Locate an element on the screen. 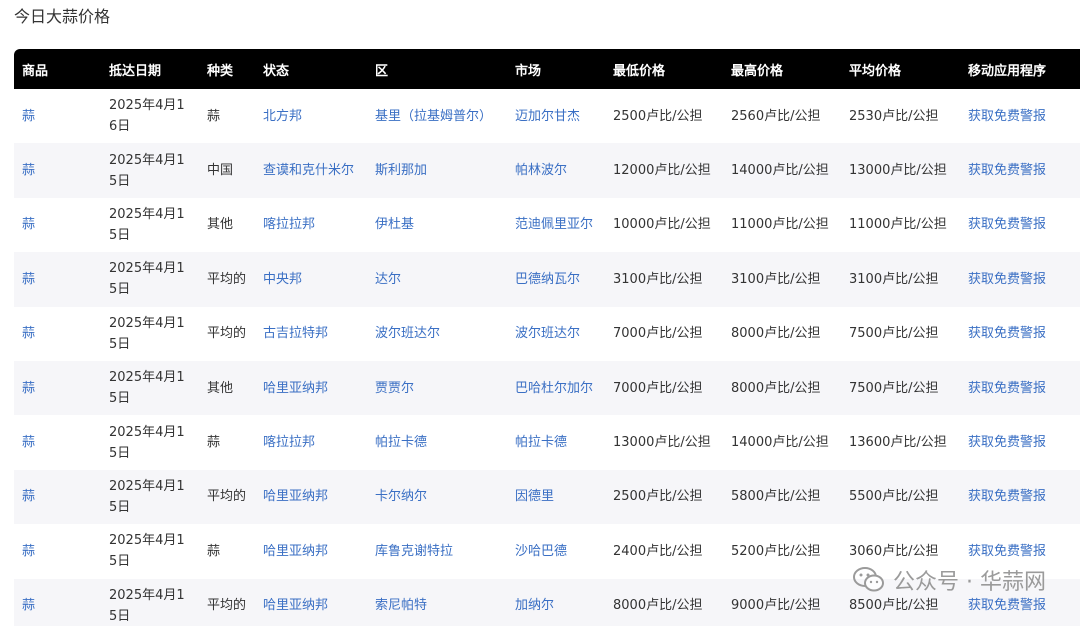 This screenshot has height=626, width=1080. district-link: 基里（拉基姆普尔） is located at coordinates (433, 116).